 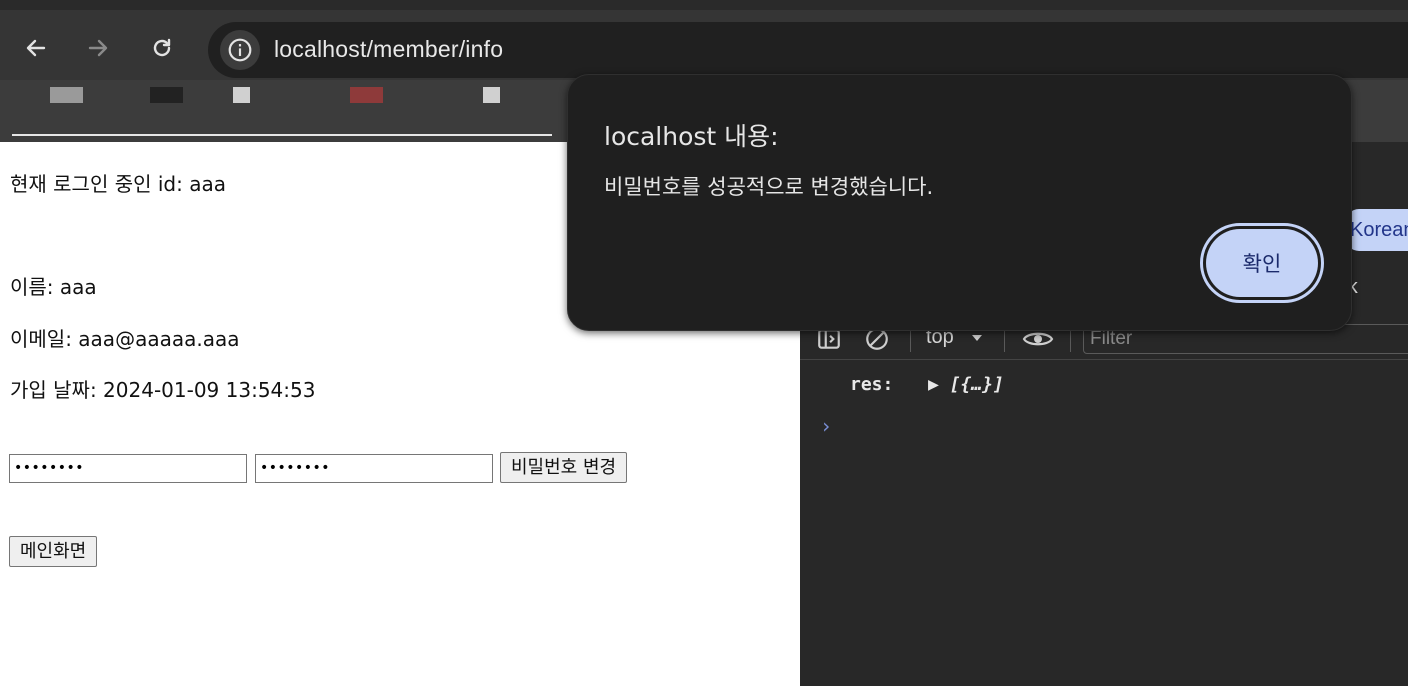 What do you see at coordinates (53, 551) in the screenshot?
I see `main-page-button: 메인화면` at bounding box center [53, 551].